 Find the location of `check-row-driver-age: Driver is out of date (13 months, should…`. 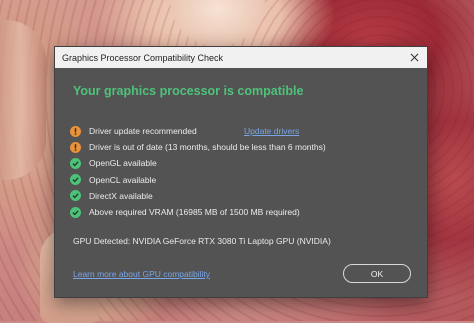

check-row-driver-age: Driver is out of date (13 months, should… is located at coordinates (245, 147).